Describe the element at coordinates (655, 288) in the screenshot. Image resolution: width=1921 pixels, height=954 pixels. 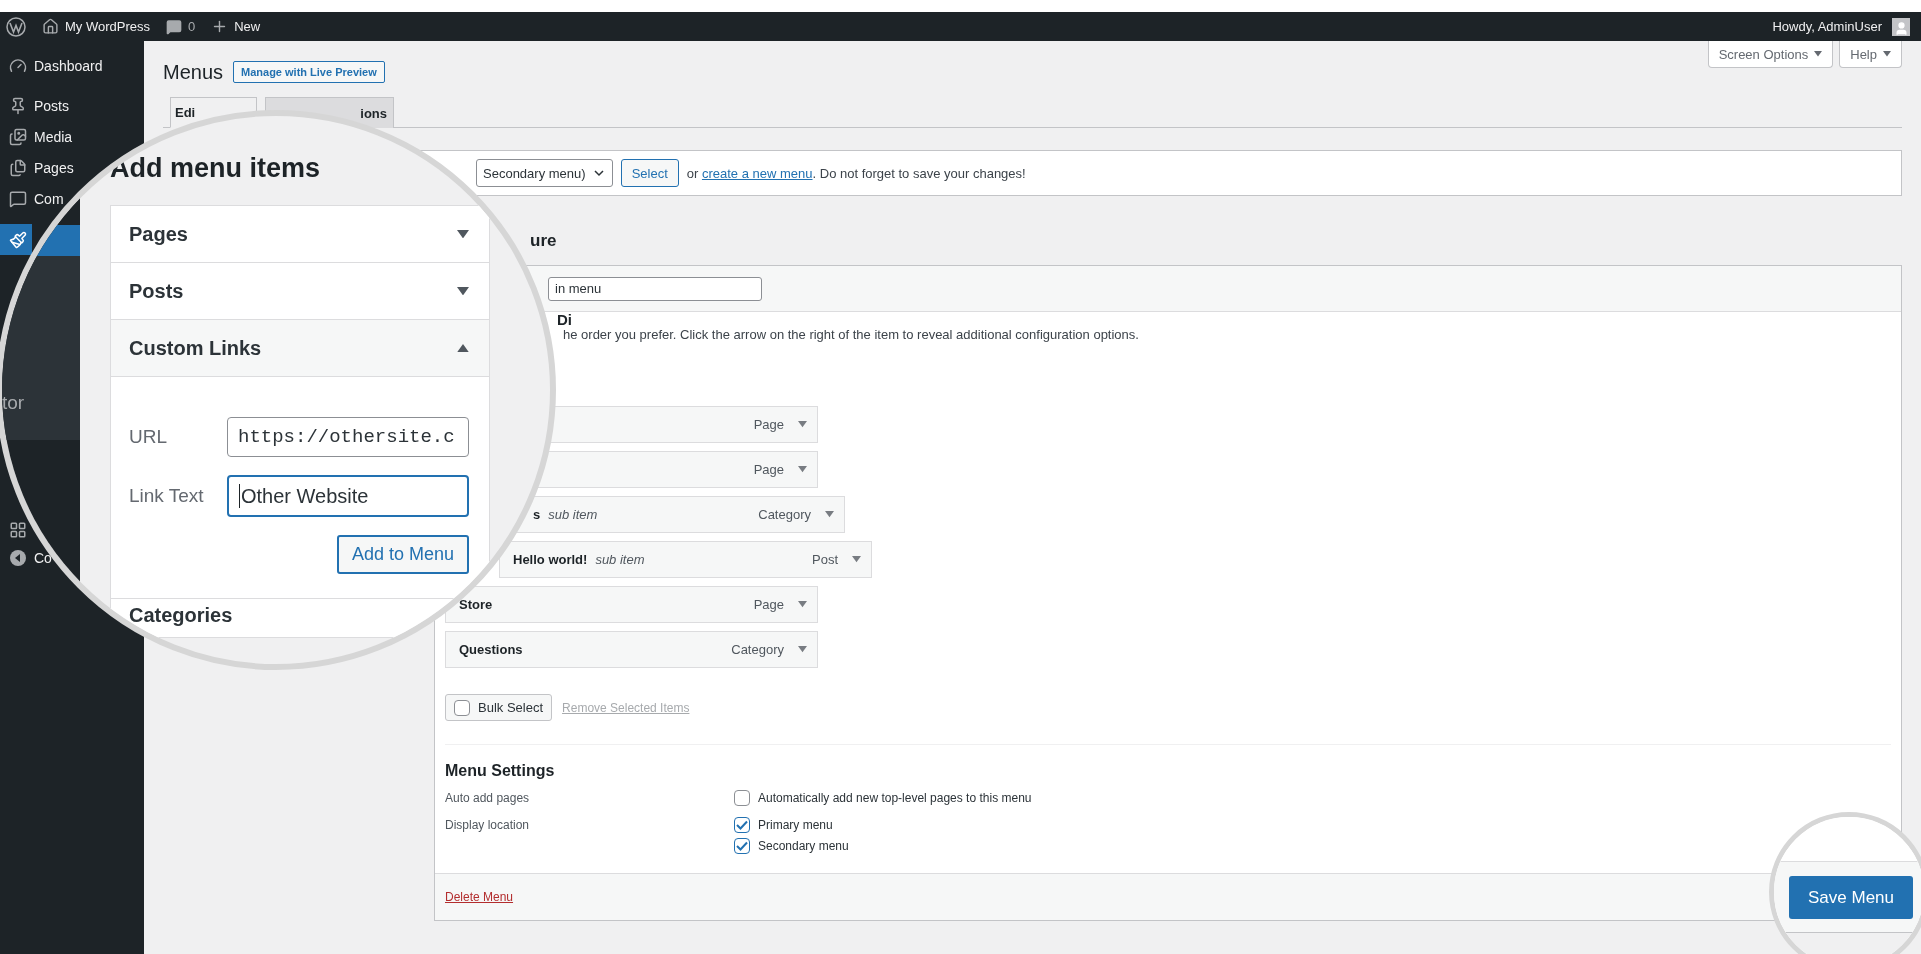
I see `menu-name-field: in menu` at that location.